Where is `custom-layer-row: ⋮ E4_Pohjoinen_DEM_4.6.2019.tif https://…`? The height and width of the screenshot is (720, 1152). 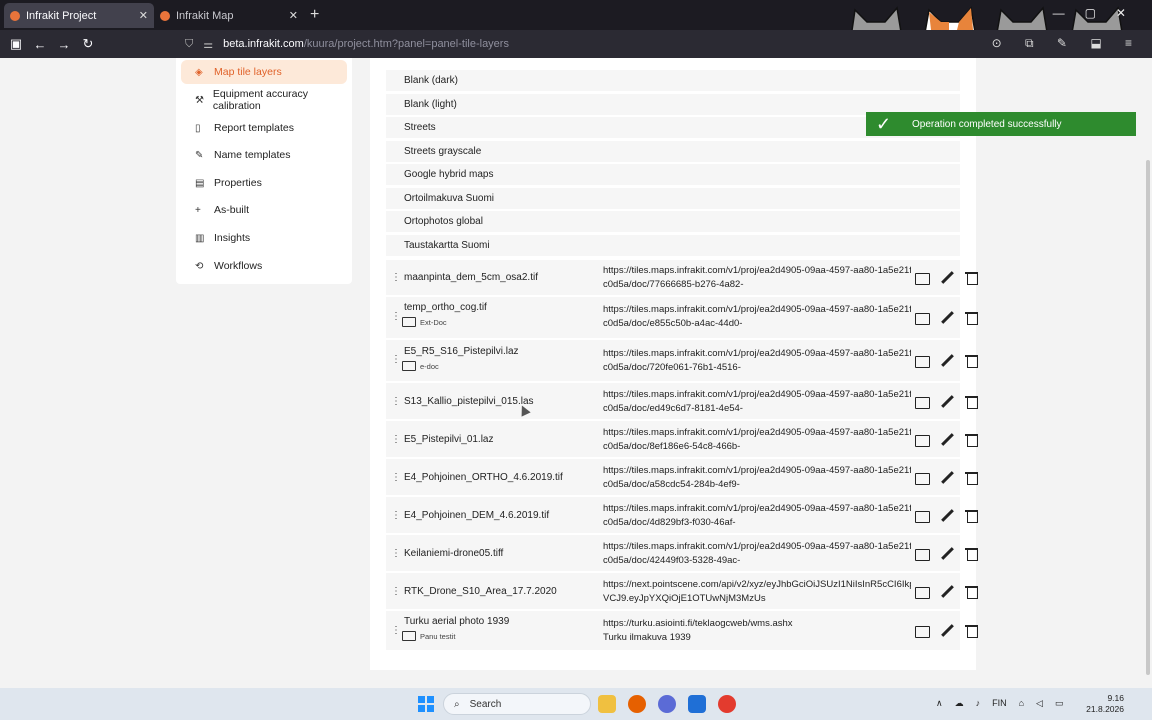
custom-layer-row: ⋮ E4_Pohjoinen_DEM_4.6.2019.tif https://… is located at coordinates (682, 515).